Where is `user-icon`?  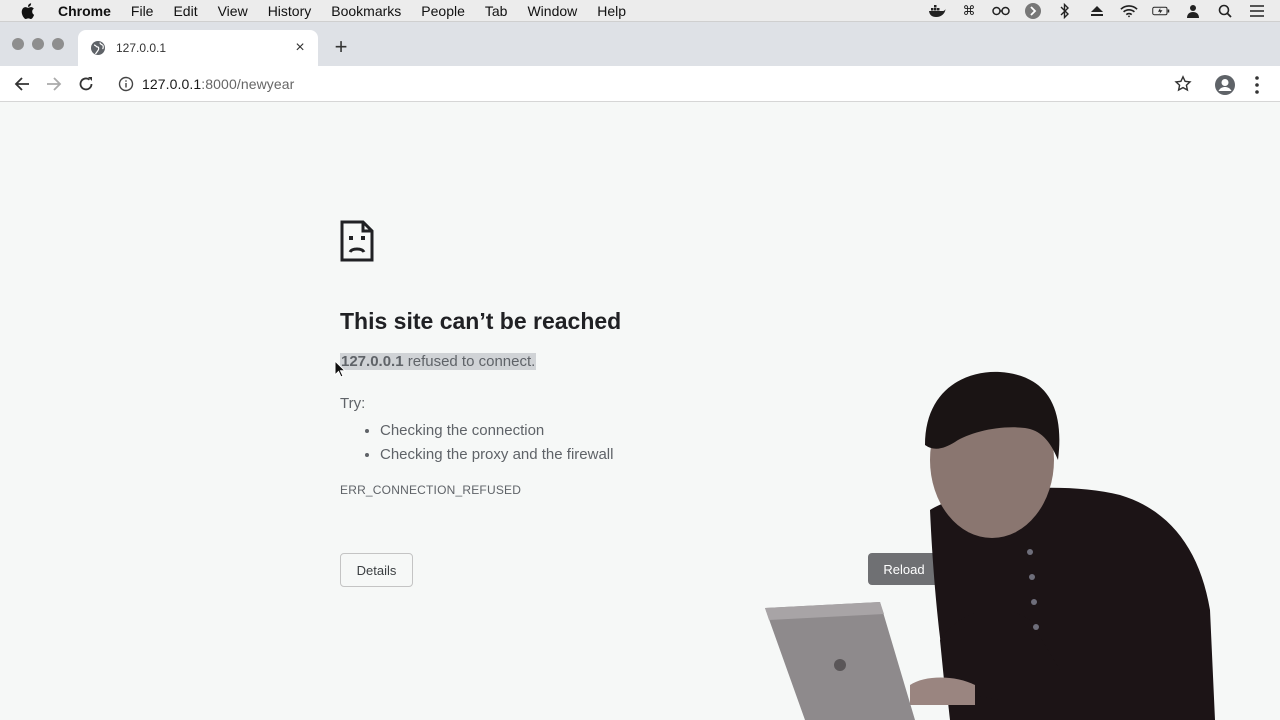
user-icon is located at coordinates (1193, 11).